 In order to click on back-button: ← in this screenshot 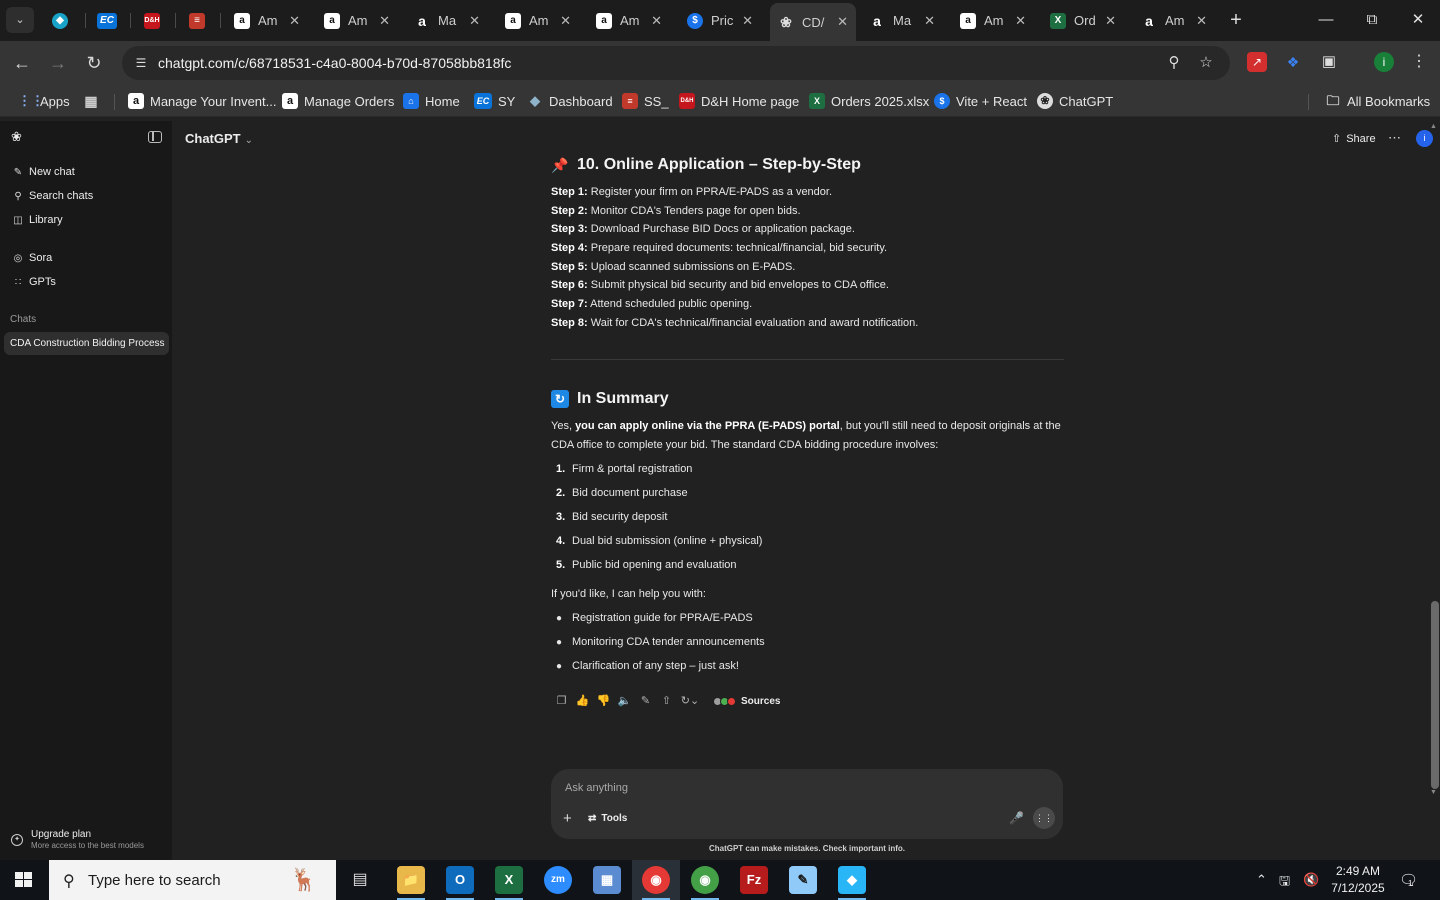, I will do `click(22, 63)`.